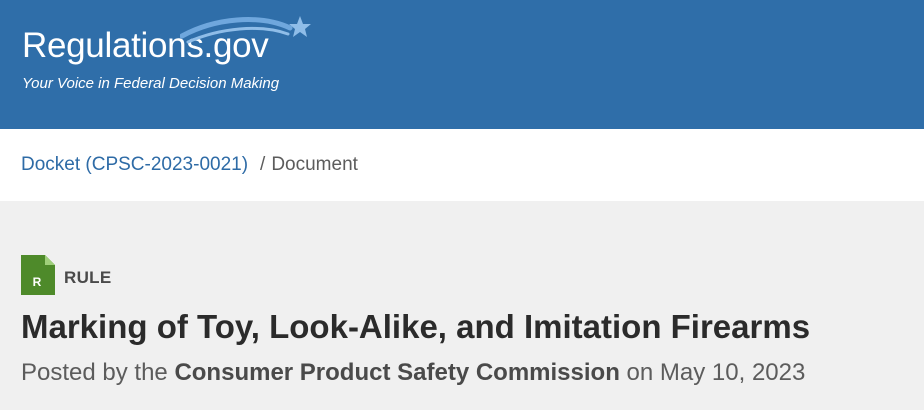  I want to click on swoosh-star-icon, so click(245, 30).